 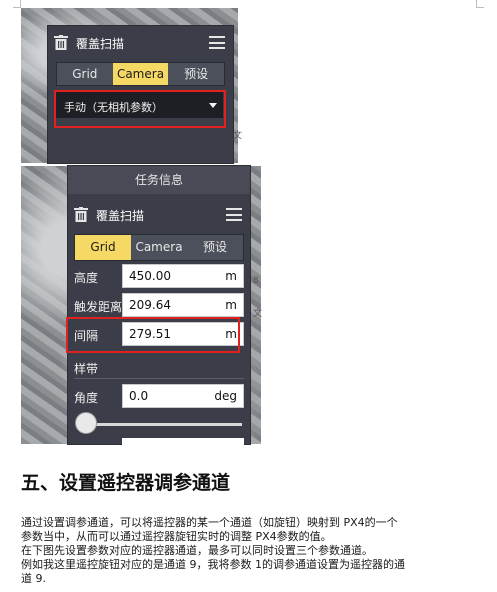 What do you see at coordinates (86, 398) in the screenshot?
I see `angle-label: 角度` at bounding box center [86, 398].